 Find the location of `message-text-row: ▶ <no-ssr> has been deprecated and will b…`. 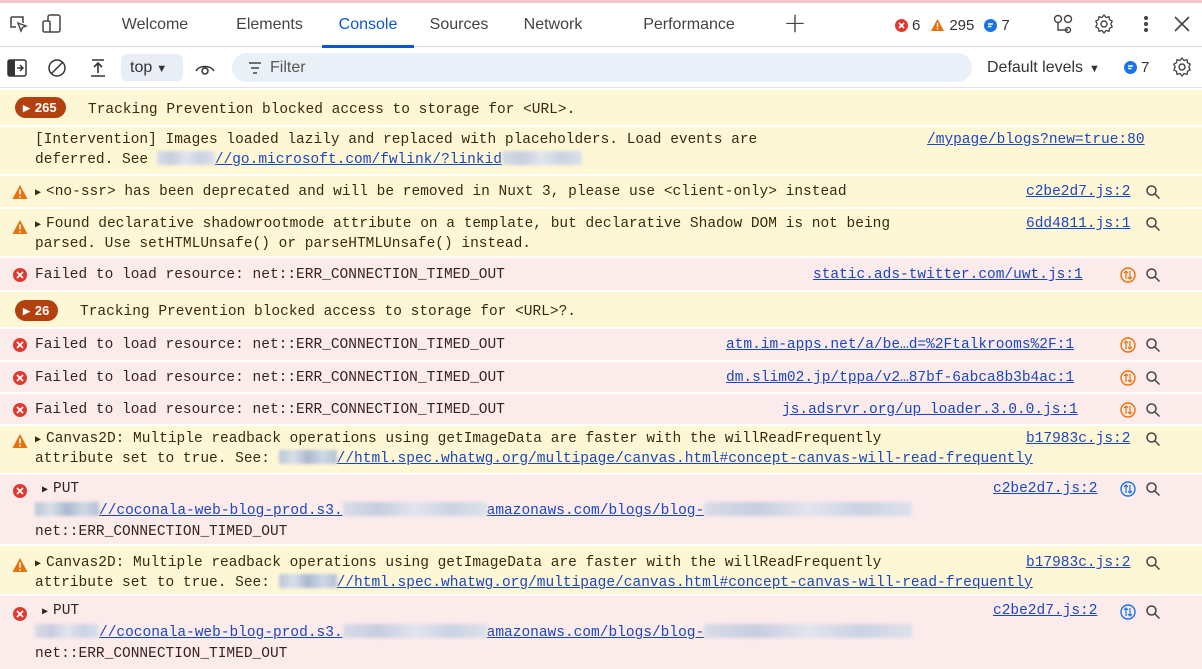

message-text-row: ▶ <no-ssr> has been deprecated and will b… is located at coordinates (441, 193).